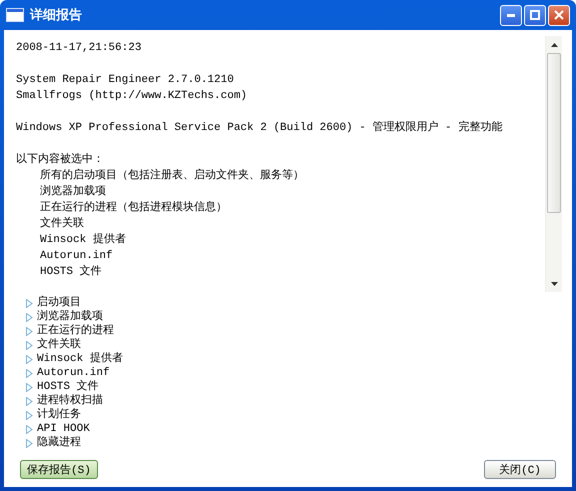 The image size is (576, 491). What do you see at coordinates (288, 415) in the screenshot?
I see `tree-item: 计划任务` at bounding box center [288, 415].